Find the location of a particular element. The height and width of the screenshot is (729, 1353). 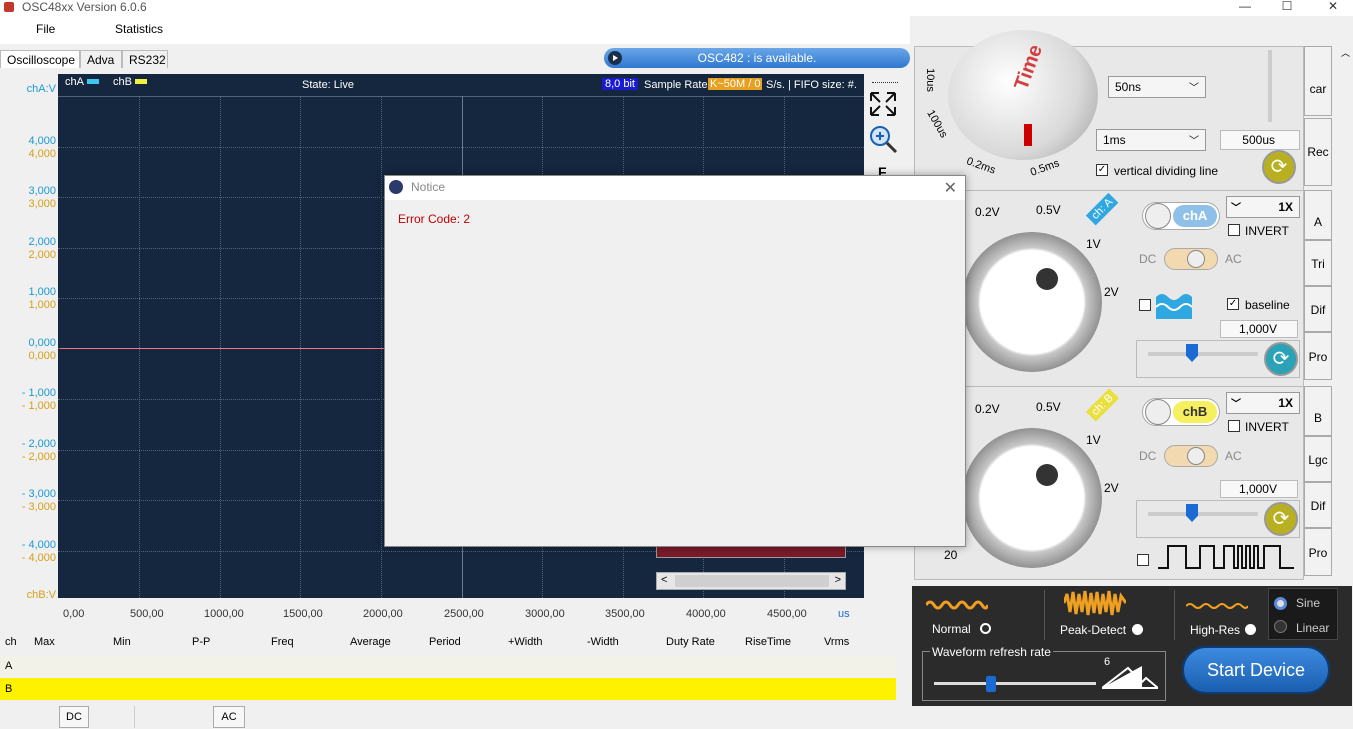

time-slider-track is located at coordinates (1270, 86).